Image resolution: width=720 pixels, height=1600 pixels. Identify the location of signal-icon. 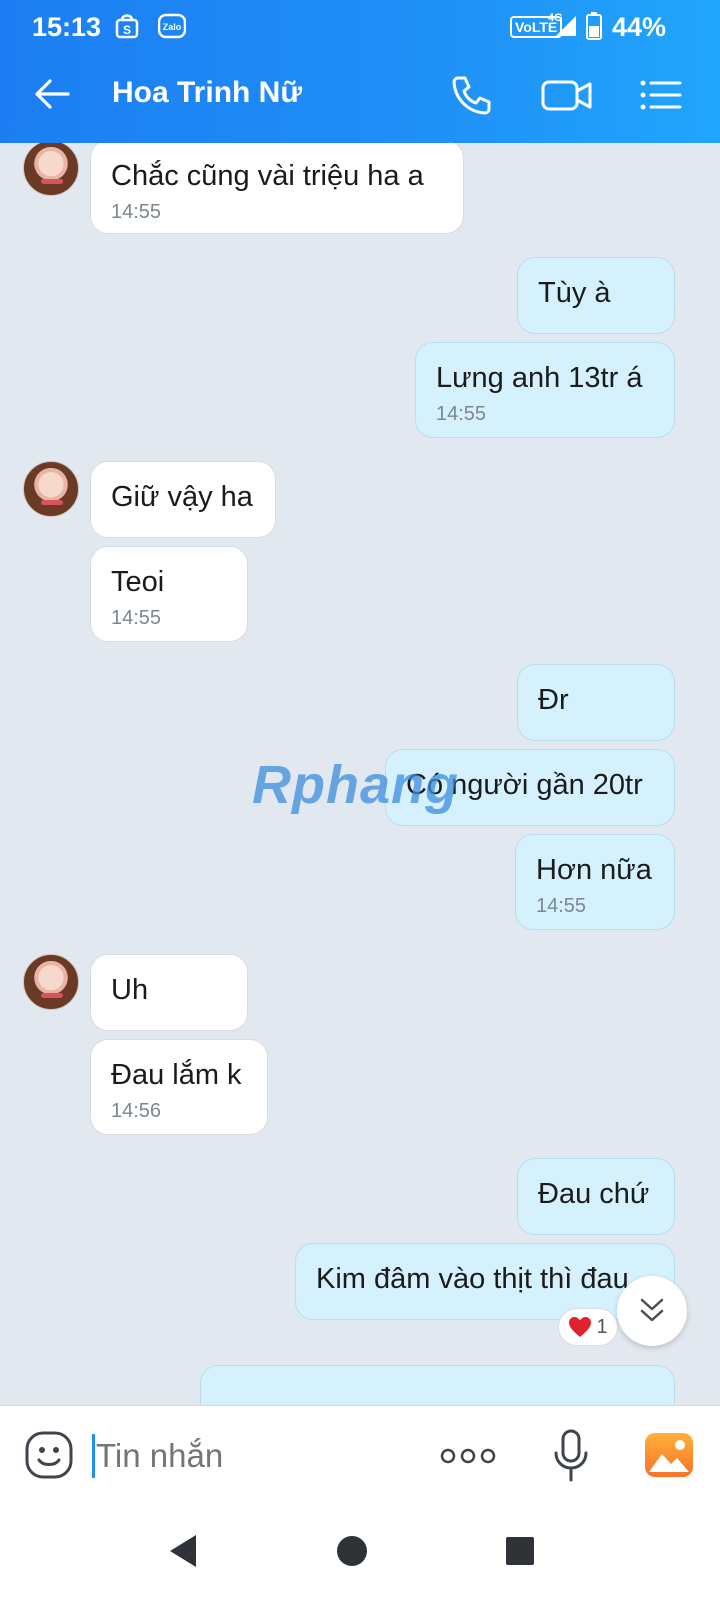
(566, 26).